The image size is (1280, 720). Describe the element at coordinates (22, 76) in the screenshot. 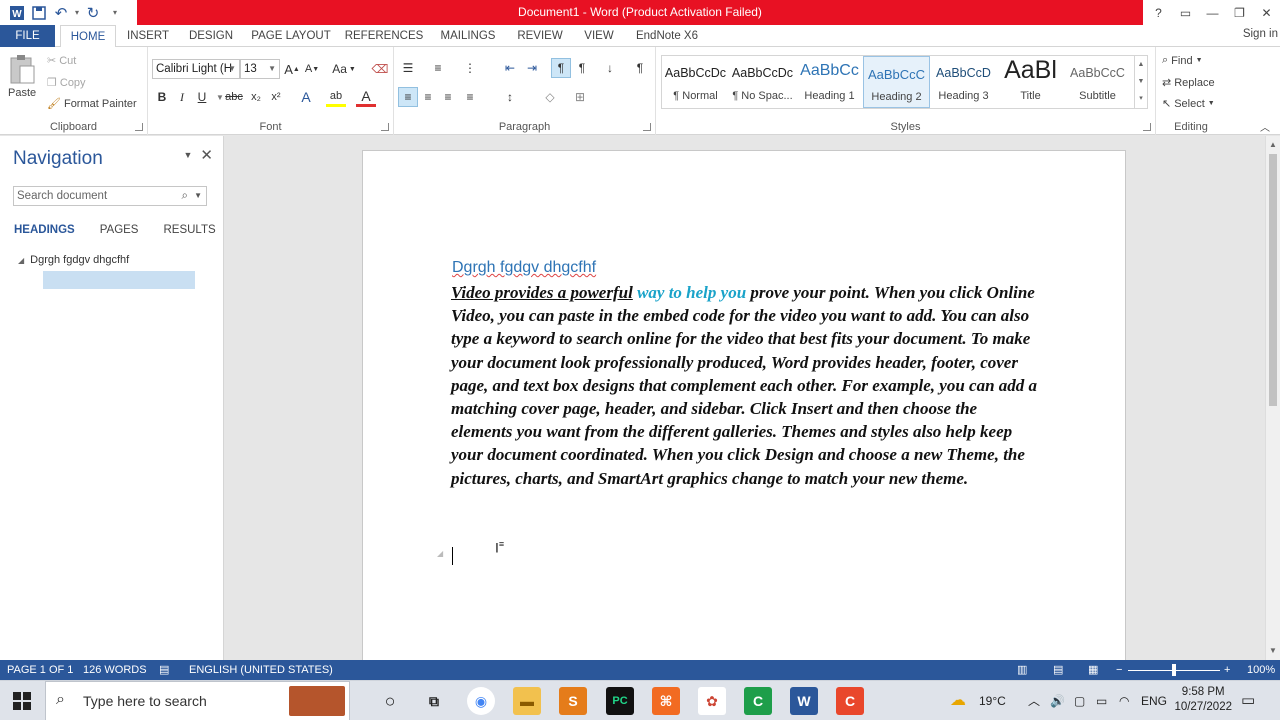

I see `paste-button: Paste` at that location.